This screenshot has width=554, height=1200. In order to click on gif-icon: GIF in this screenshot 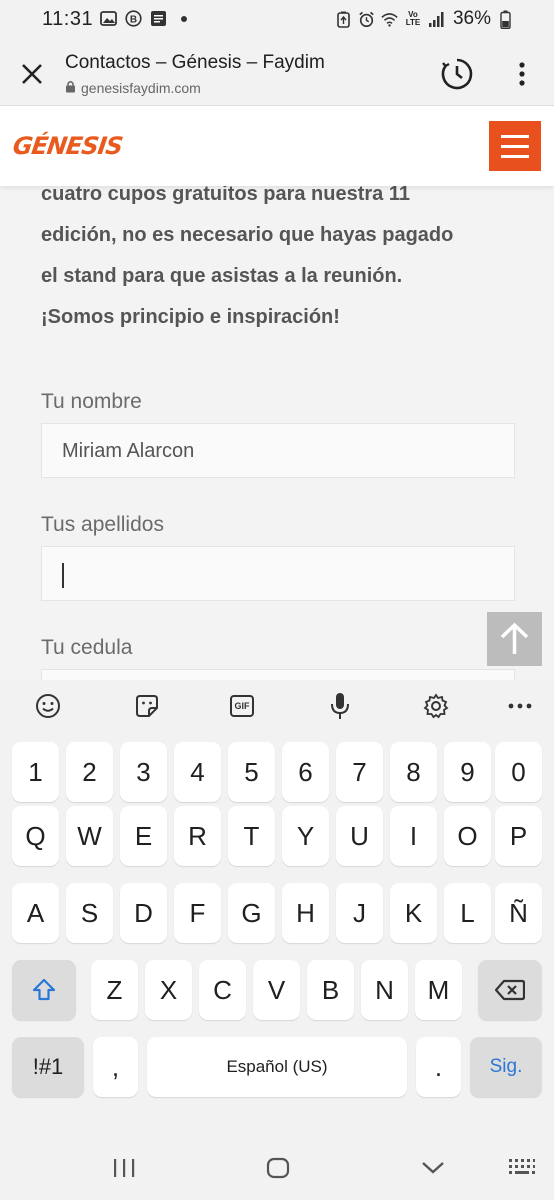, I will do `click(242, 706)`.